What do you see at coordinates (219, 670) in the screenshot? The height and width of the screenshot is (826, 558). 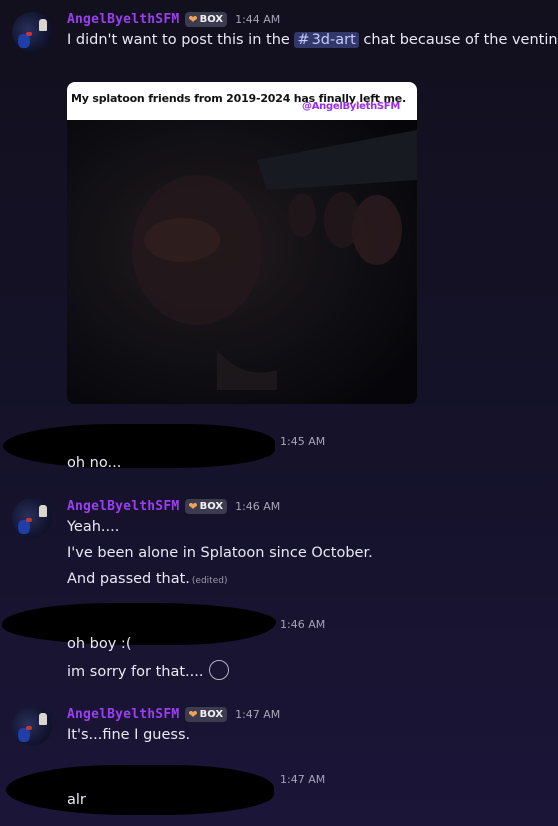 I see `circle-icon` at bounding box center [219, 670].